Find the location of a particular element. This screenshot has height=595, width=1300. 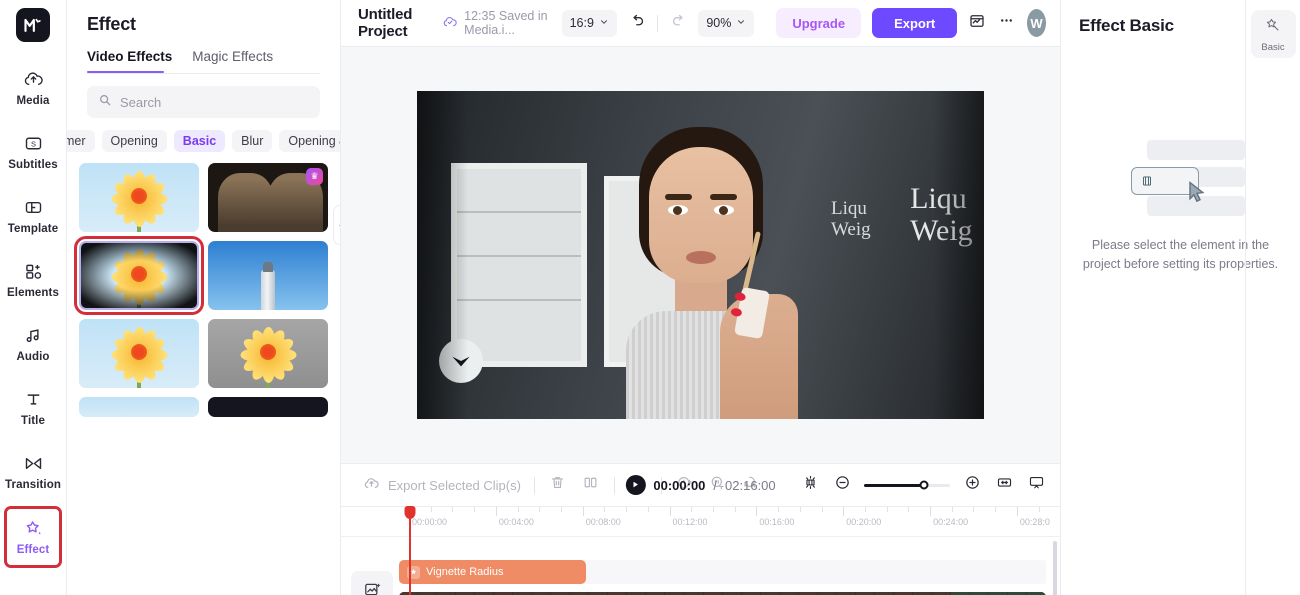

undo-button is located at coordinates (637, 23).